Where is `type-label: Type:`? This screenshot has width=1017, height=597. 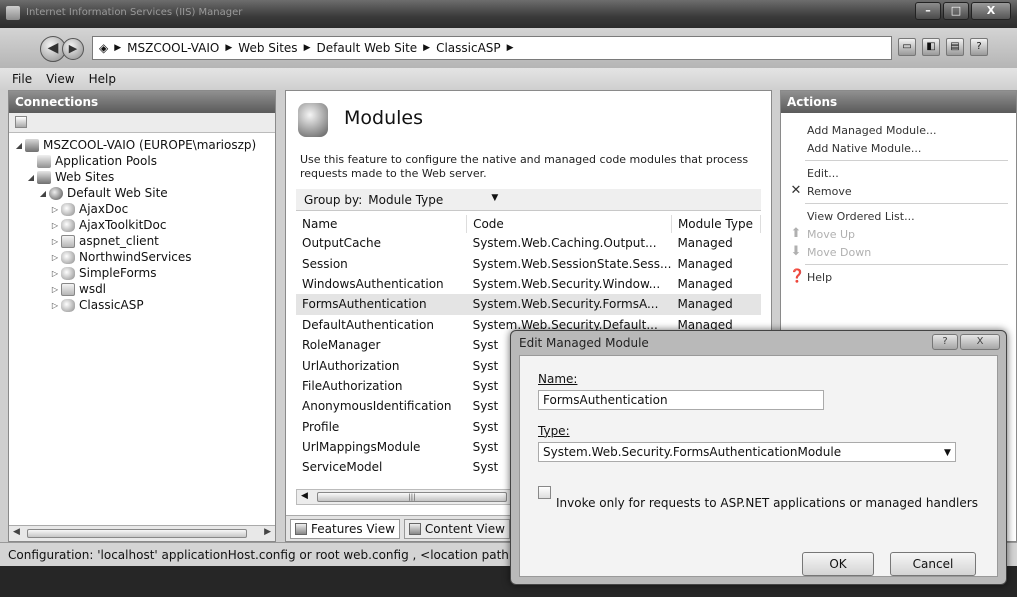
type-label: Type: is located at coordinates (554, 431).